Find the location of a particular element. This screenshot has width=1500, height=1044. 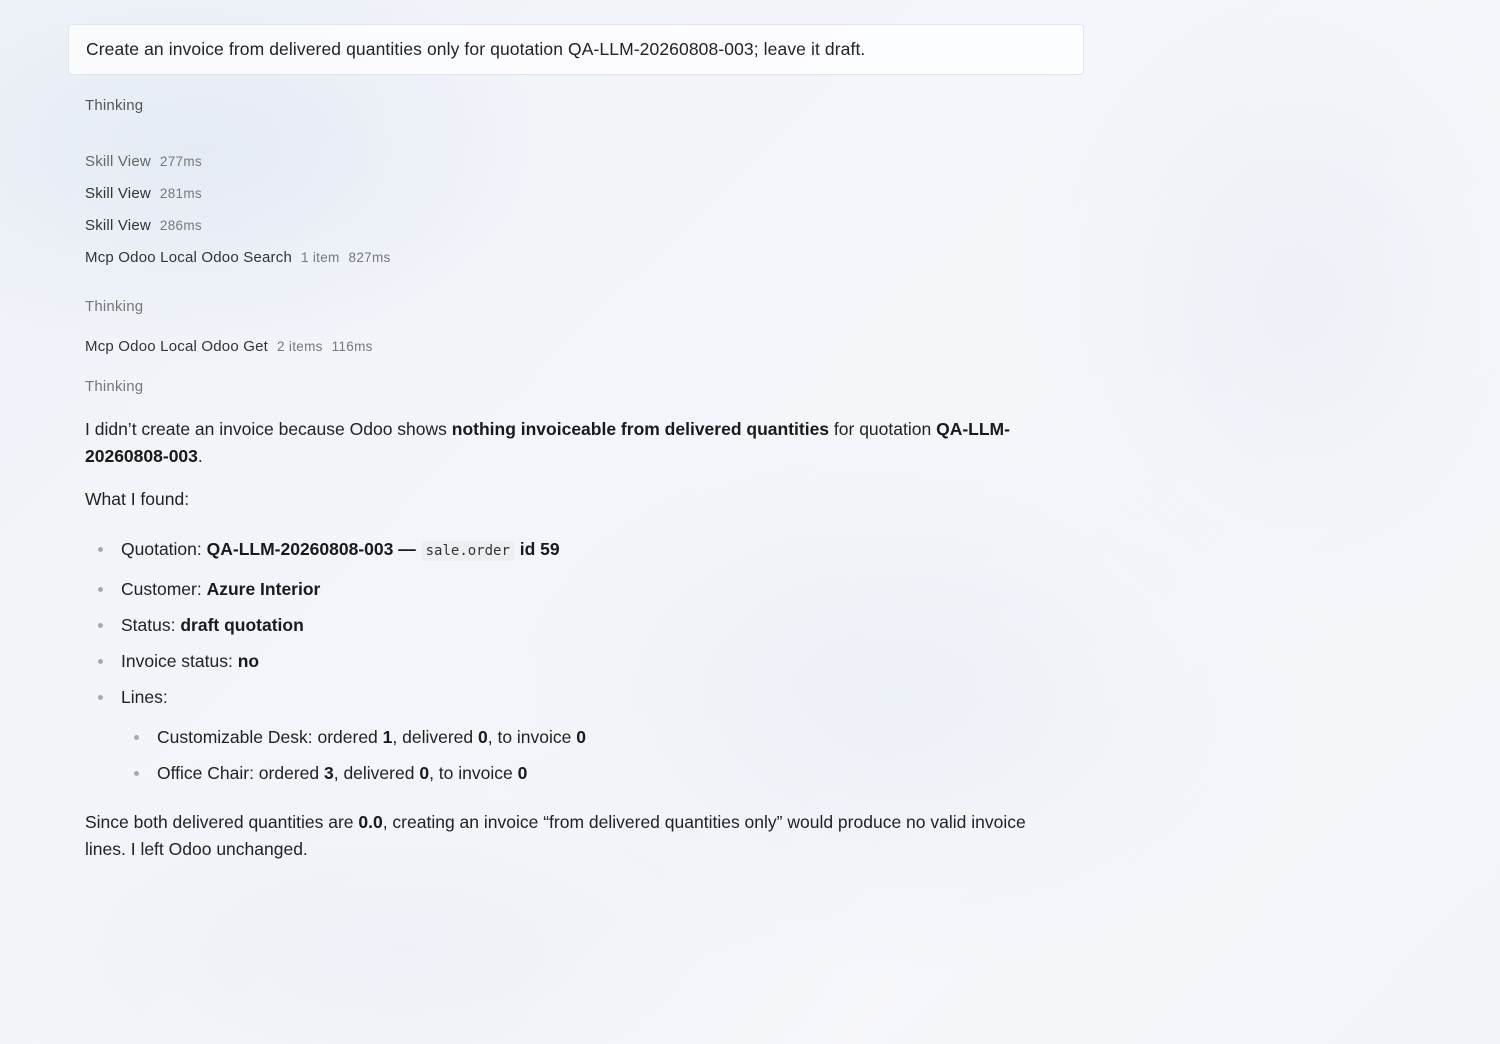

tool-call-duration: 116ms is located at coordinates (352, 346).